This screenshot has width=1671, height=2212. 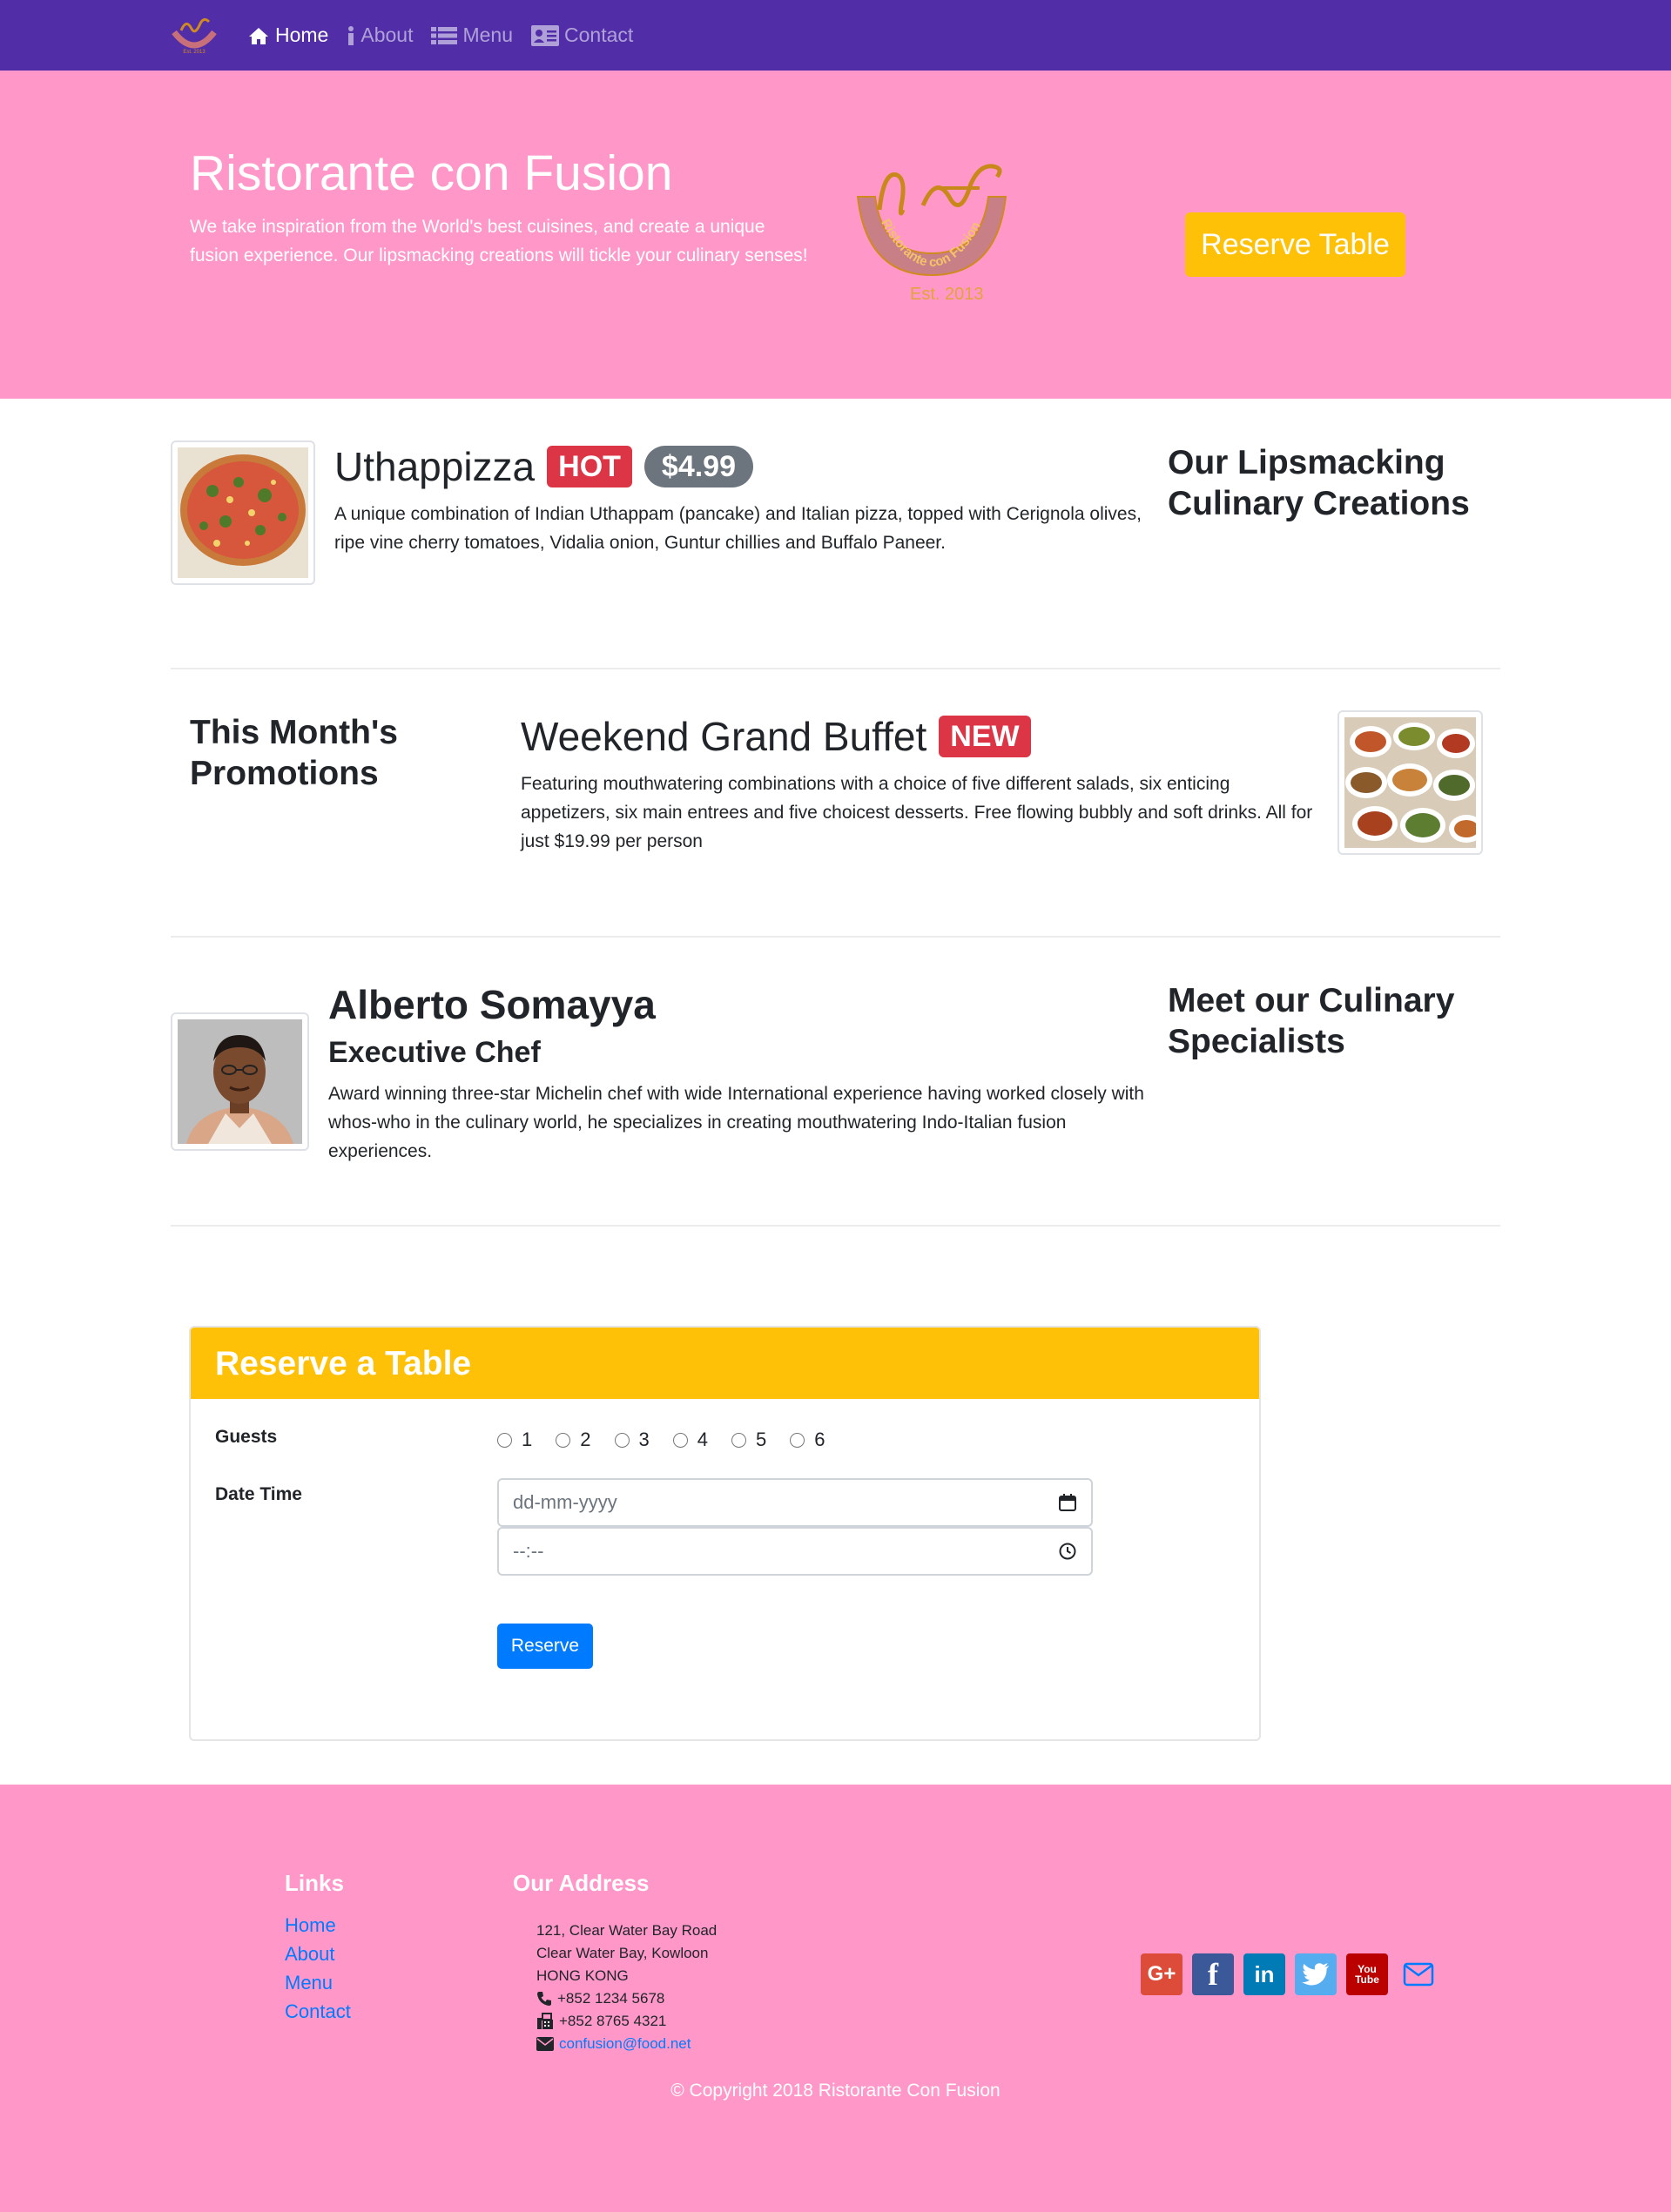 I want to click on guest-option-label: 6, so click(x=819, y=1439).